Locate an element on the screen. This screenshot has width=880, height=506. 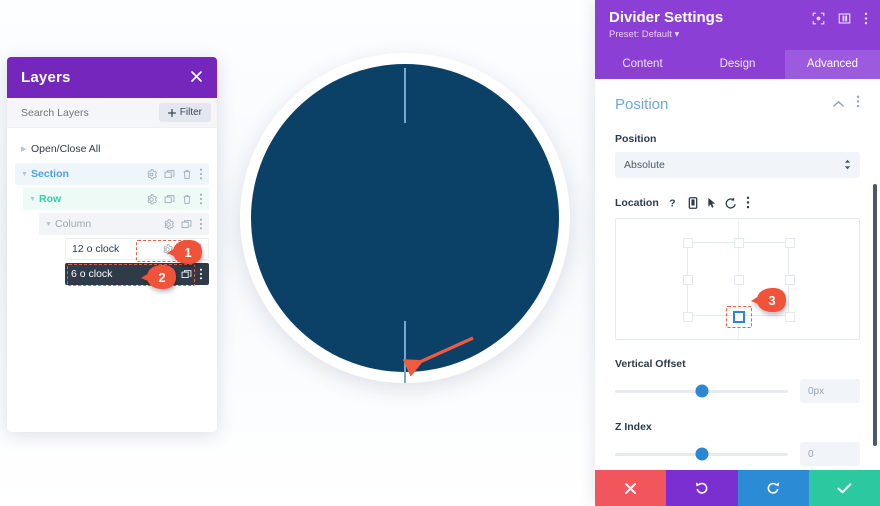
callout-badge-1: 1 is located at coordinates (185, 252).